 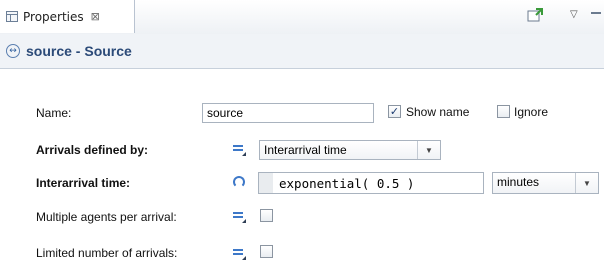 What do you see at coordinates (596, 15) in the screenshot?
I see `minimize-icon` at bounding box center [596, 15].